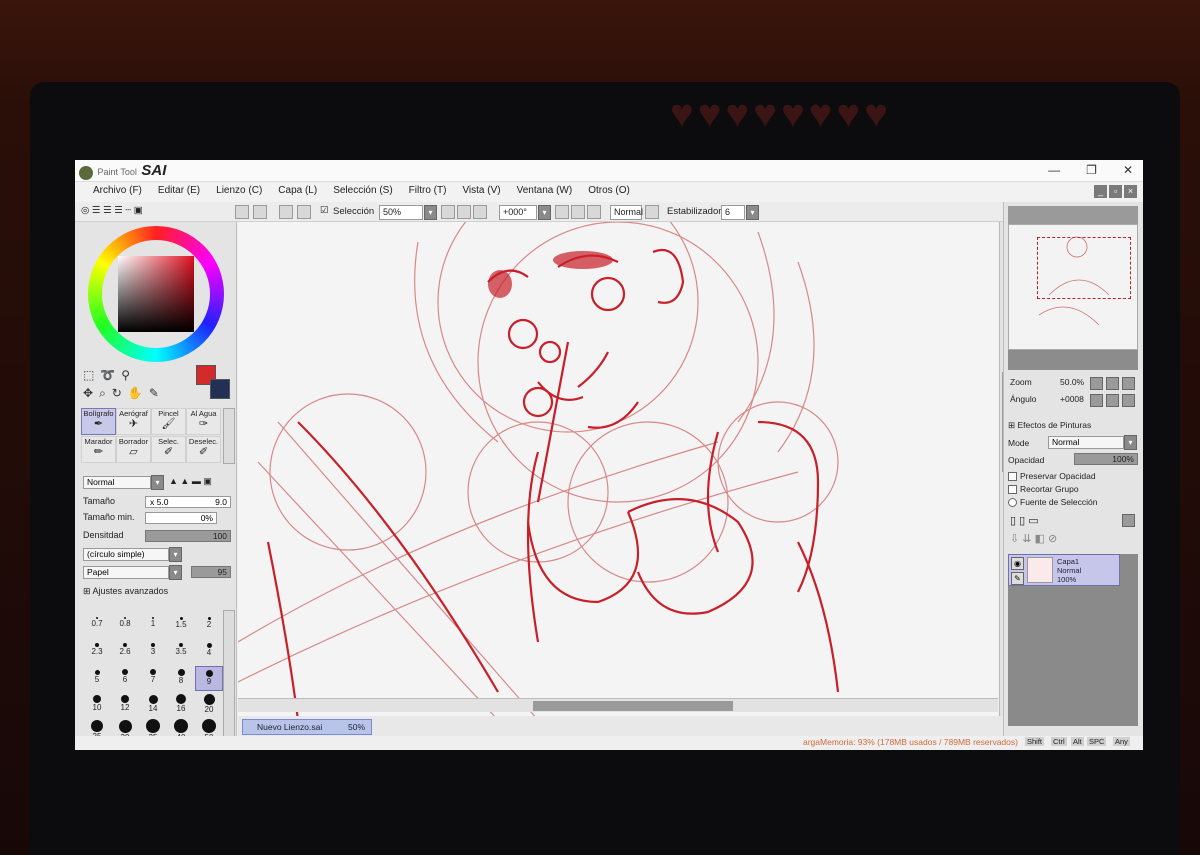  Describe the element at coordinates (181, 624) in the screenshot. I see `brush-size-option: 1.5` at that location.